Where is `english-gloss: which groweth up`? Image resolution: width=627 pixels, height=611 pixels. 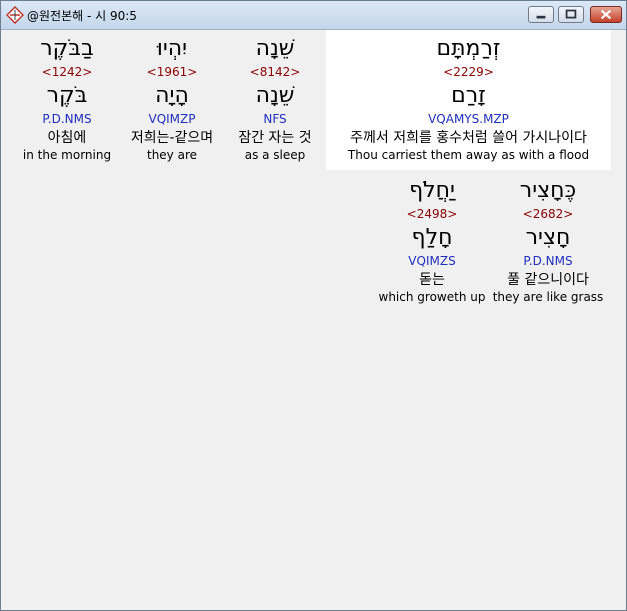 english-gloss: which groweth up is located at coordinates (432, 297).